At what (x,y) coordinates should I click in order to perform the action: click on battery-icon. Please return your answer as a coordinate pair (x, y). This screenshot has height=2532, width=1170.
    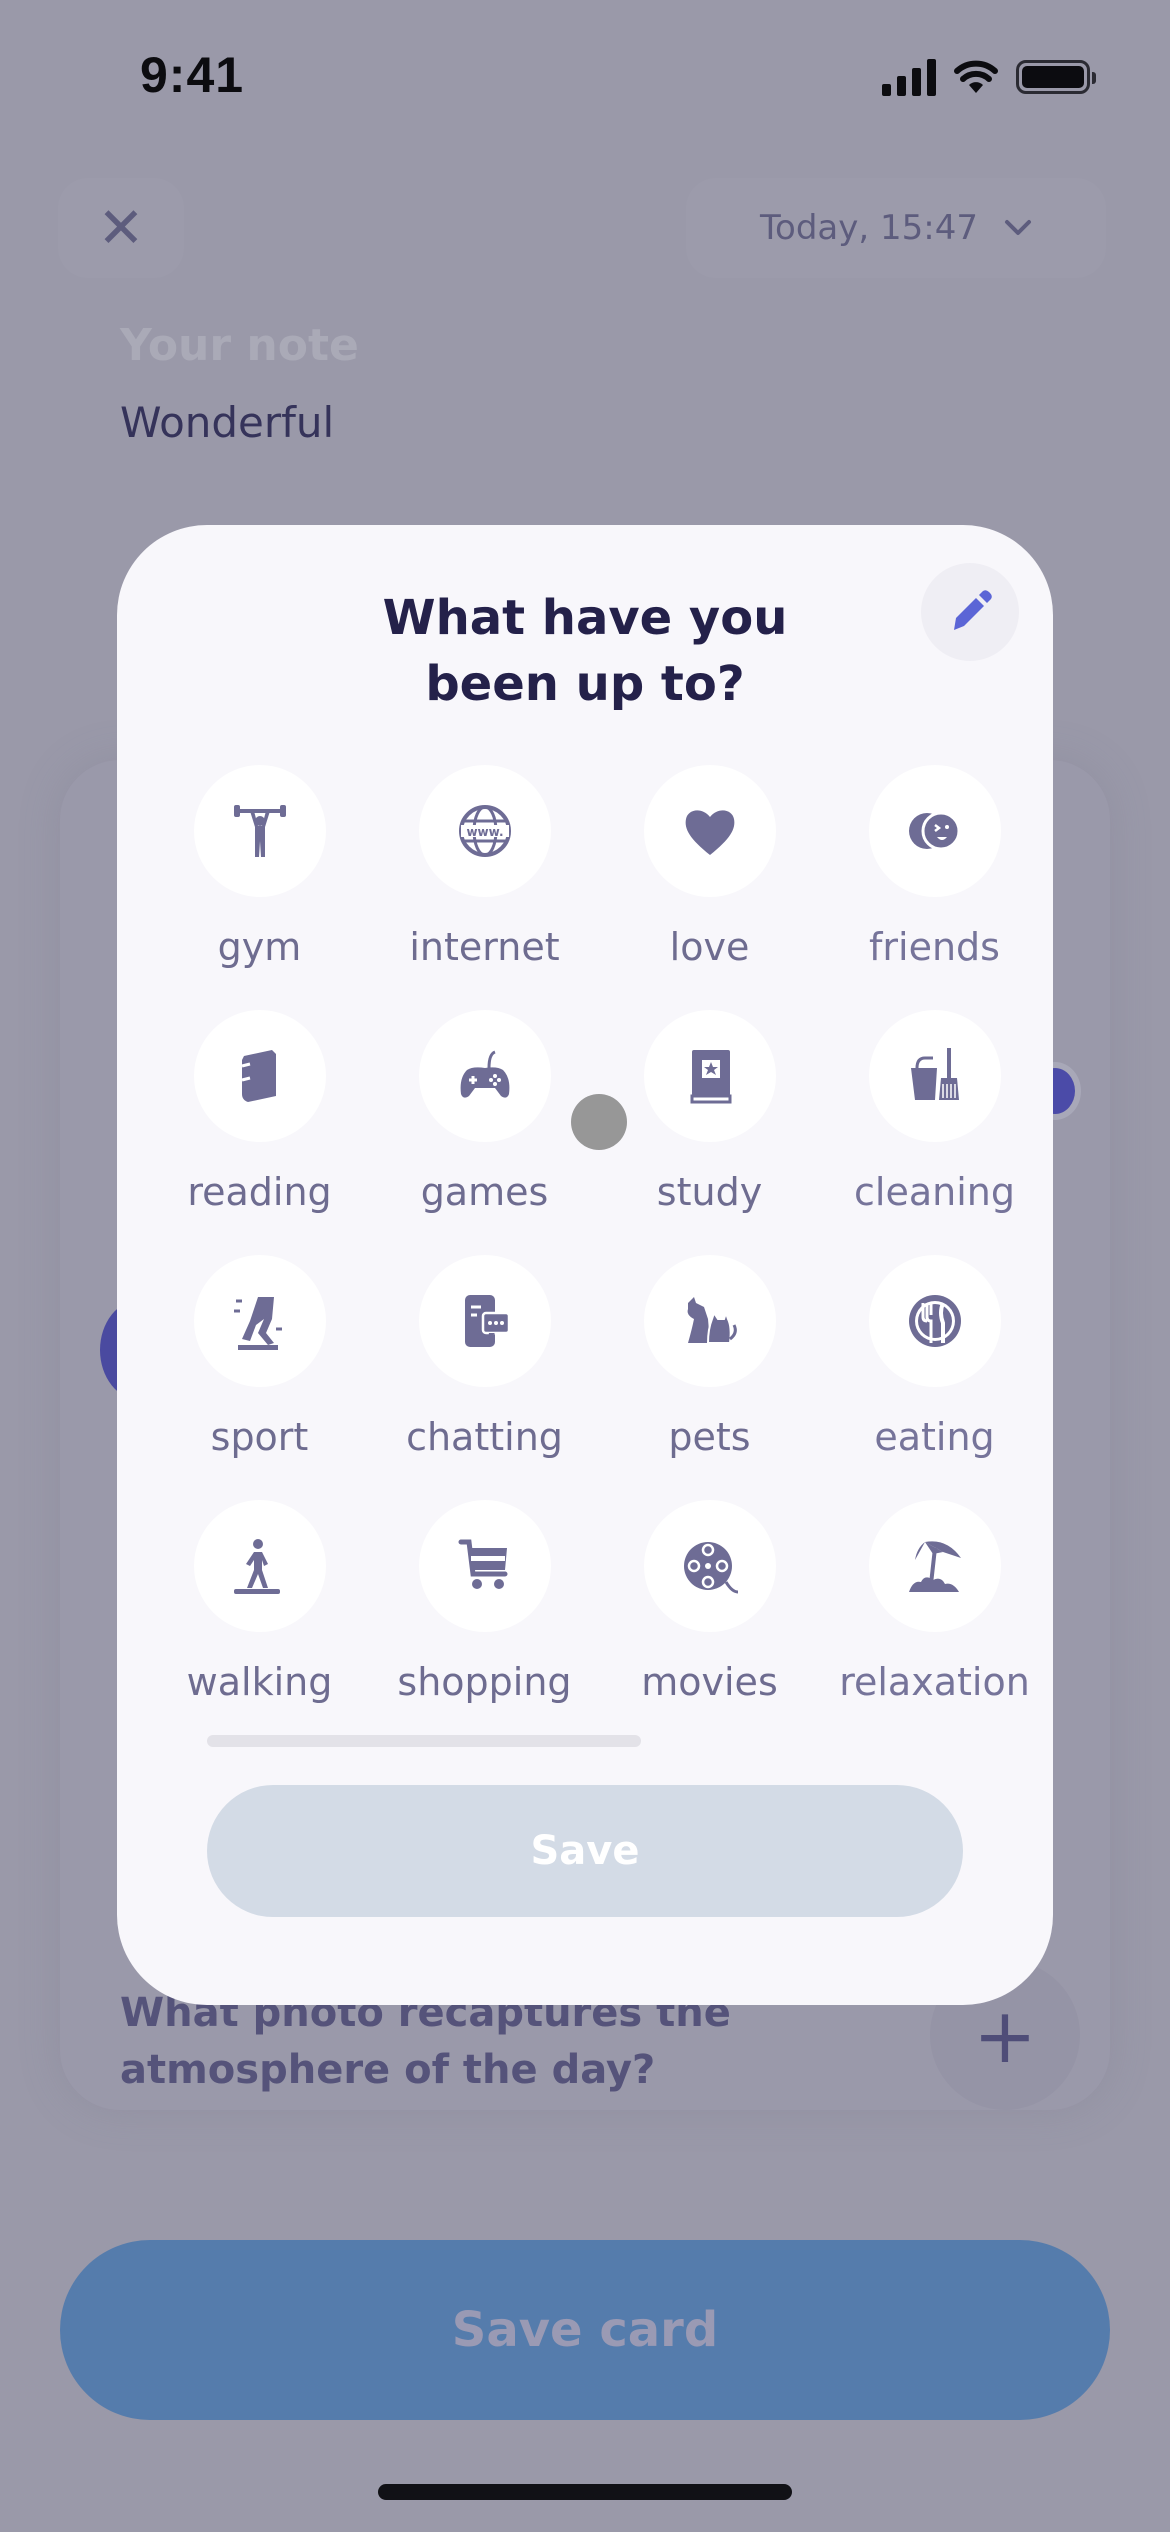
    Looking at the image, I should click on (1056, 77).